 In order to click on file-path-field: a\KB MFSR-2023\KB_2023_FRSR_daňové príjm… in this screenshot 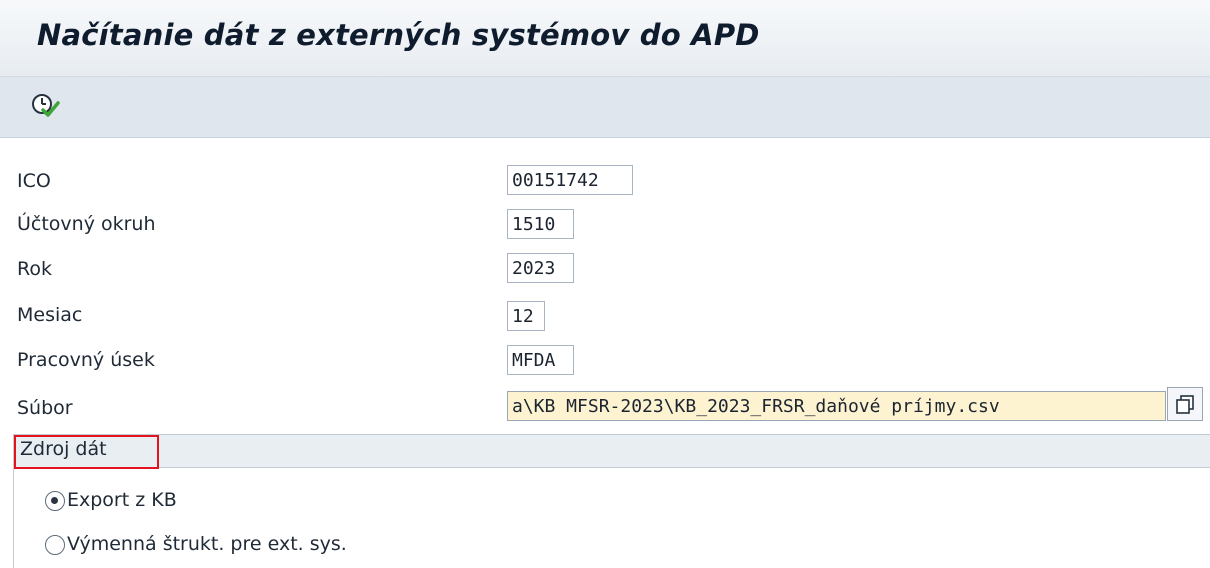, I will do `click(836, 406)`.